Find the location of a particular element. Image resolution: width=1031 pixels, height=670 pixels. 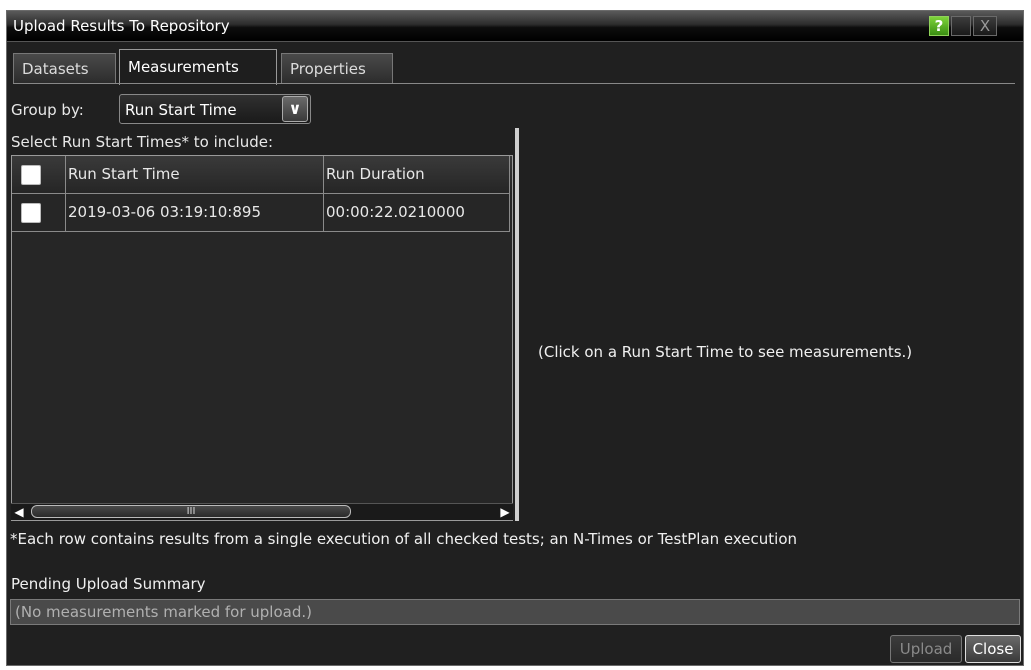

column-header-run-start-time: Run Start Time is located at coordinates (195, 175).